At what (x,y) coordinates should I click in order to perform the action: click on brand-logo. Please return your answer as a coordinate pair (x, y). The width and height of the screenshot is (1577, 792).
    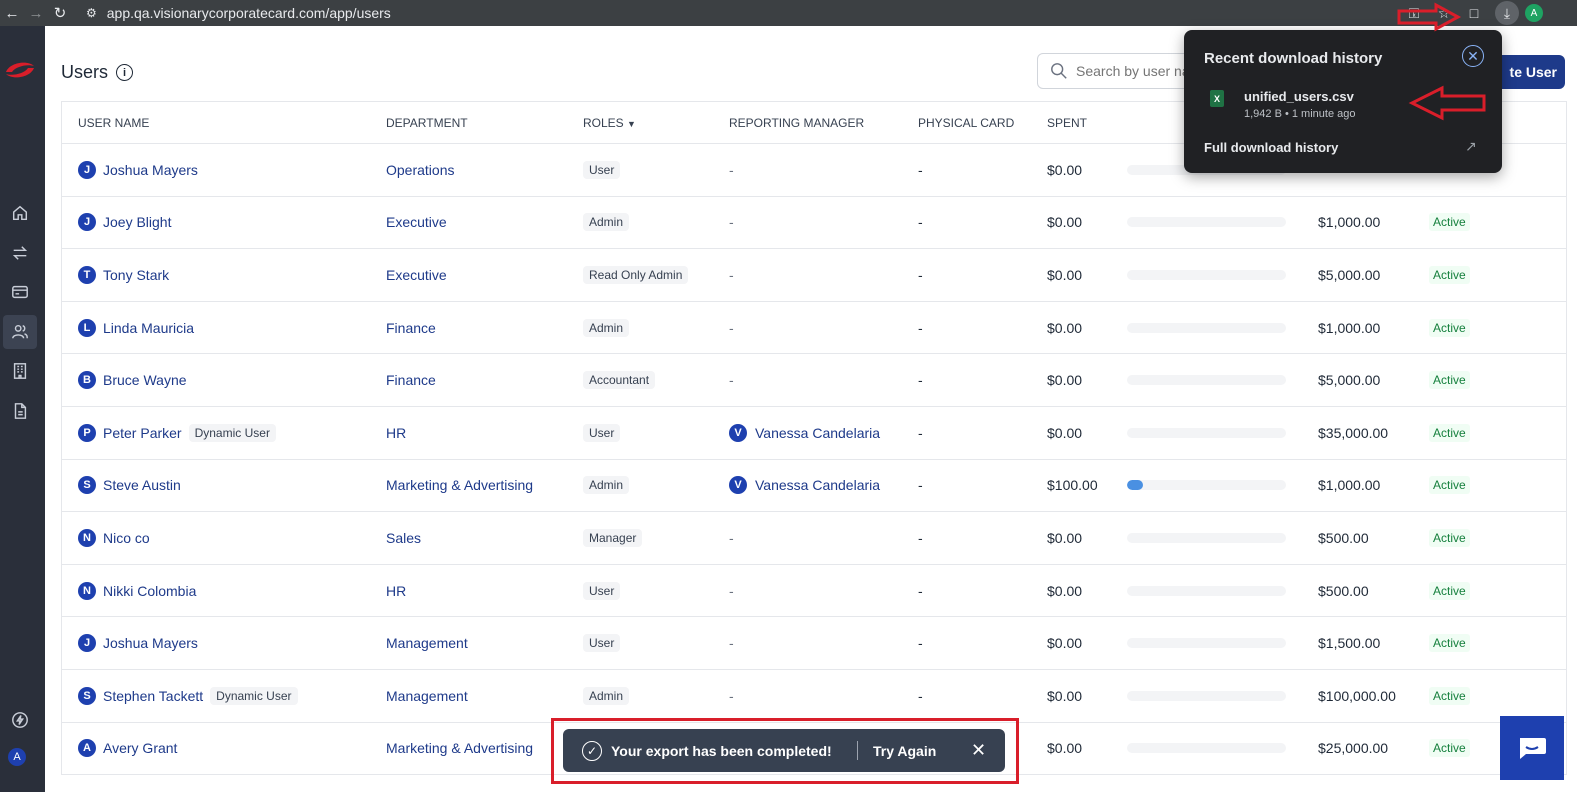
    Looking at the image, I should click on (20, 70).